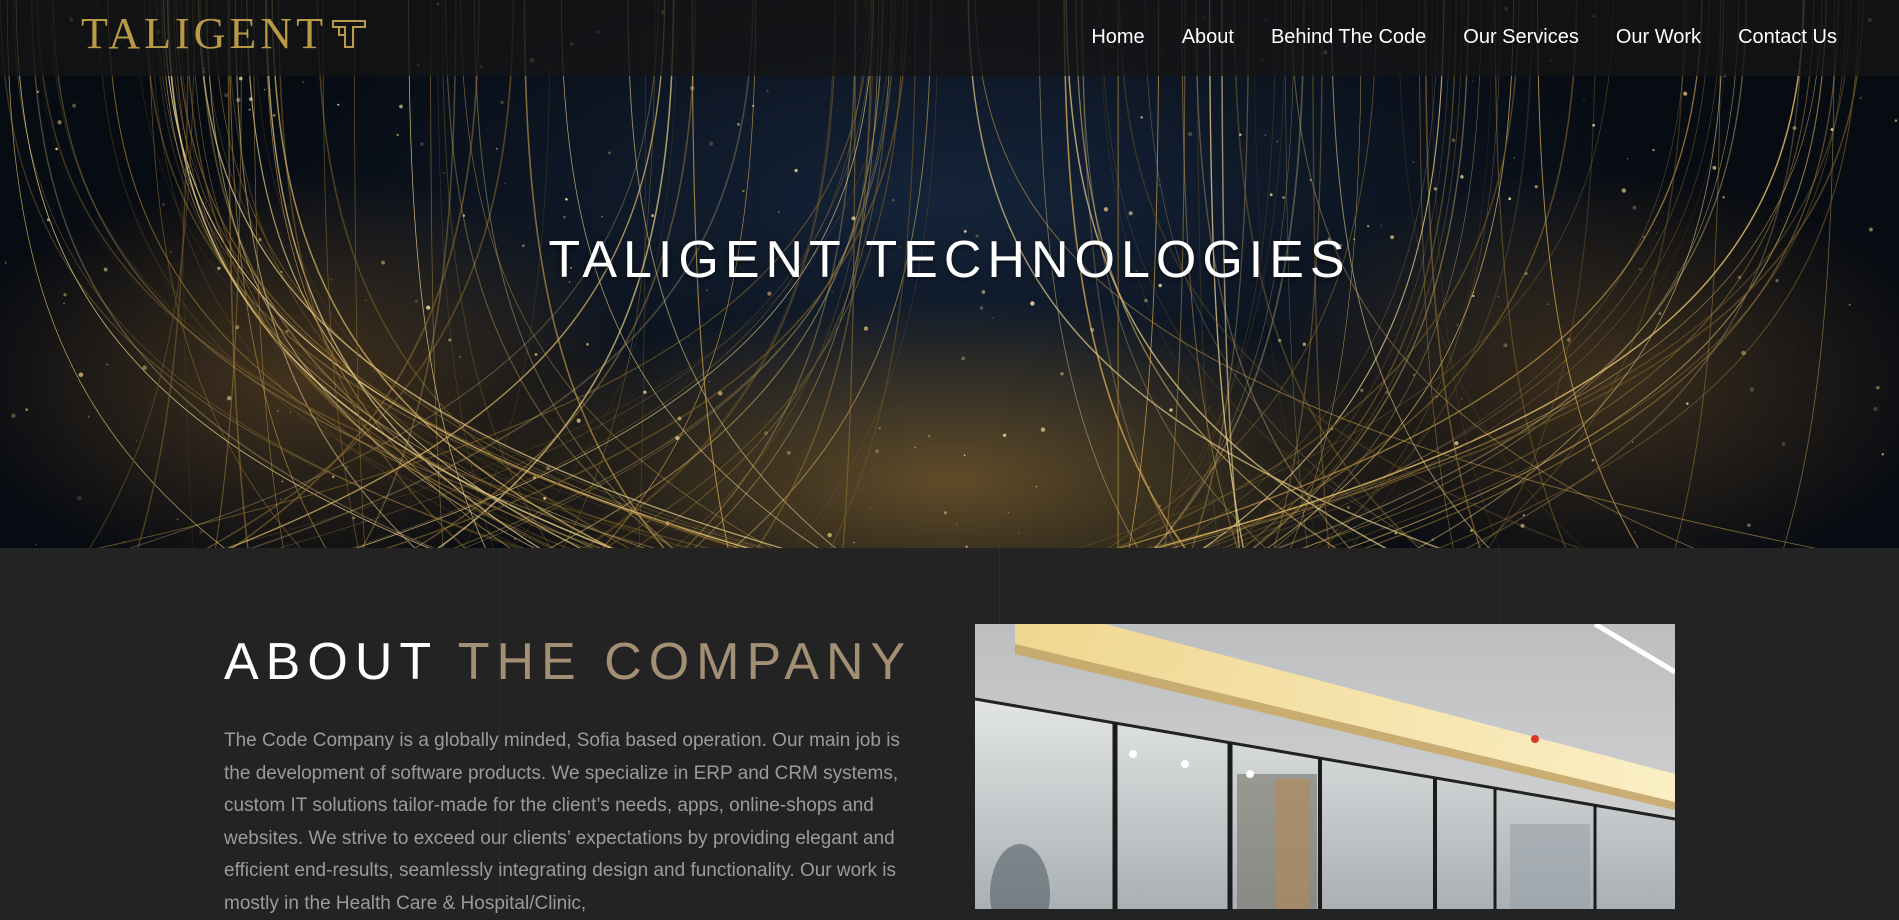  Describe the element at coordinates (949, 260) in the screenshot. I see `hero-title: TALIGENT TECHNOLOGIES` at that location.